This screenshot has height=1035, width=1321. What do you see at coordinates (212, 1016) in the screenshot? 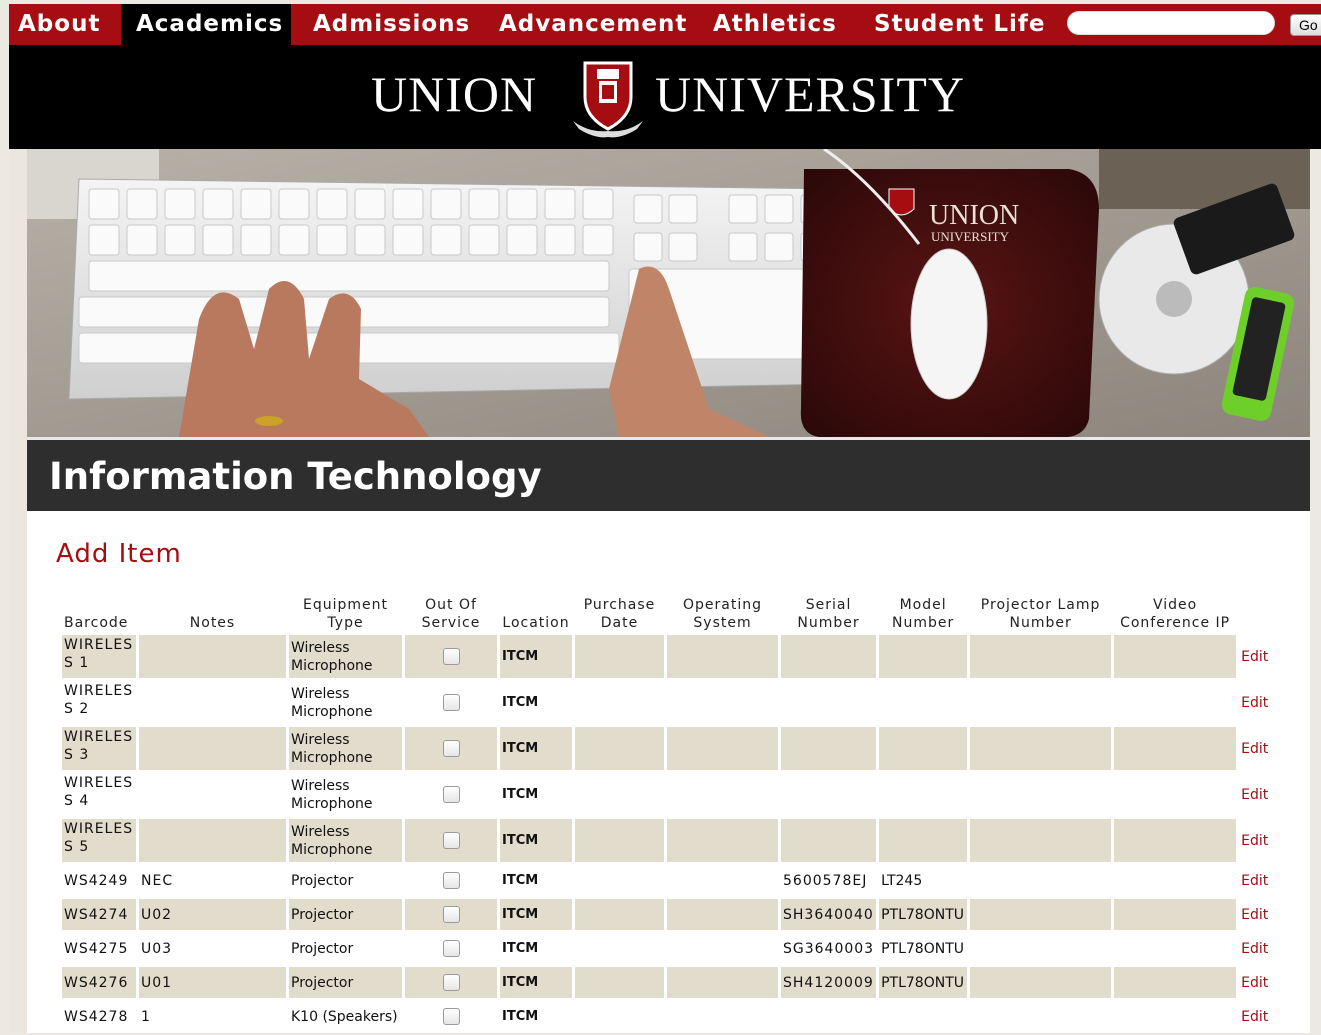
I see `cell-notes: 1` at bounding box center [212, 1016].